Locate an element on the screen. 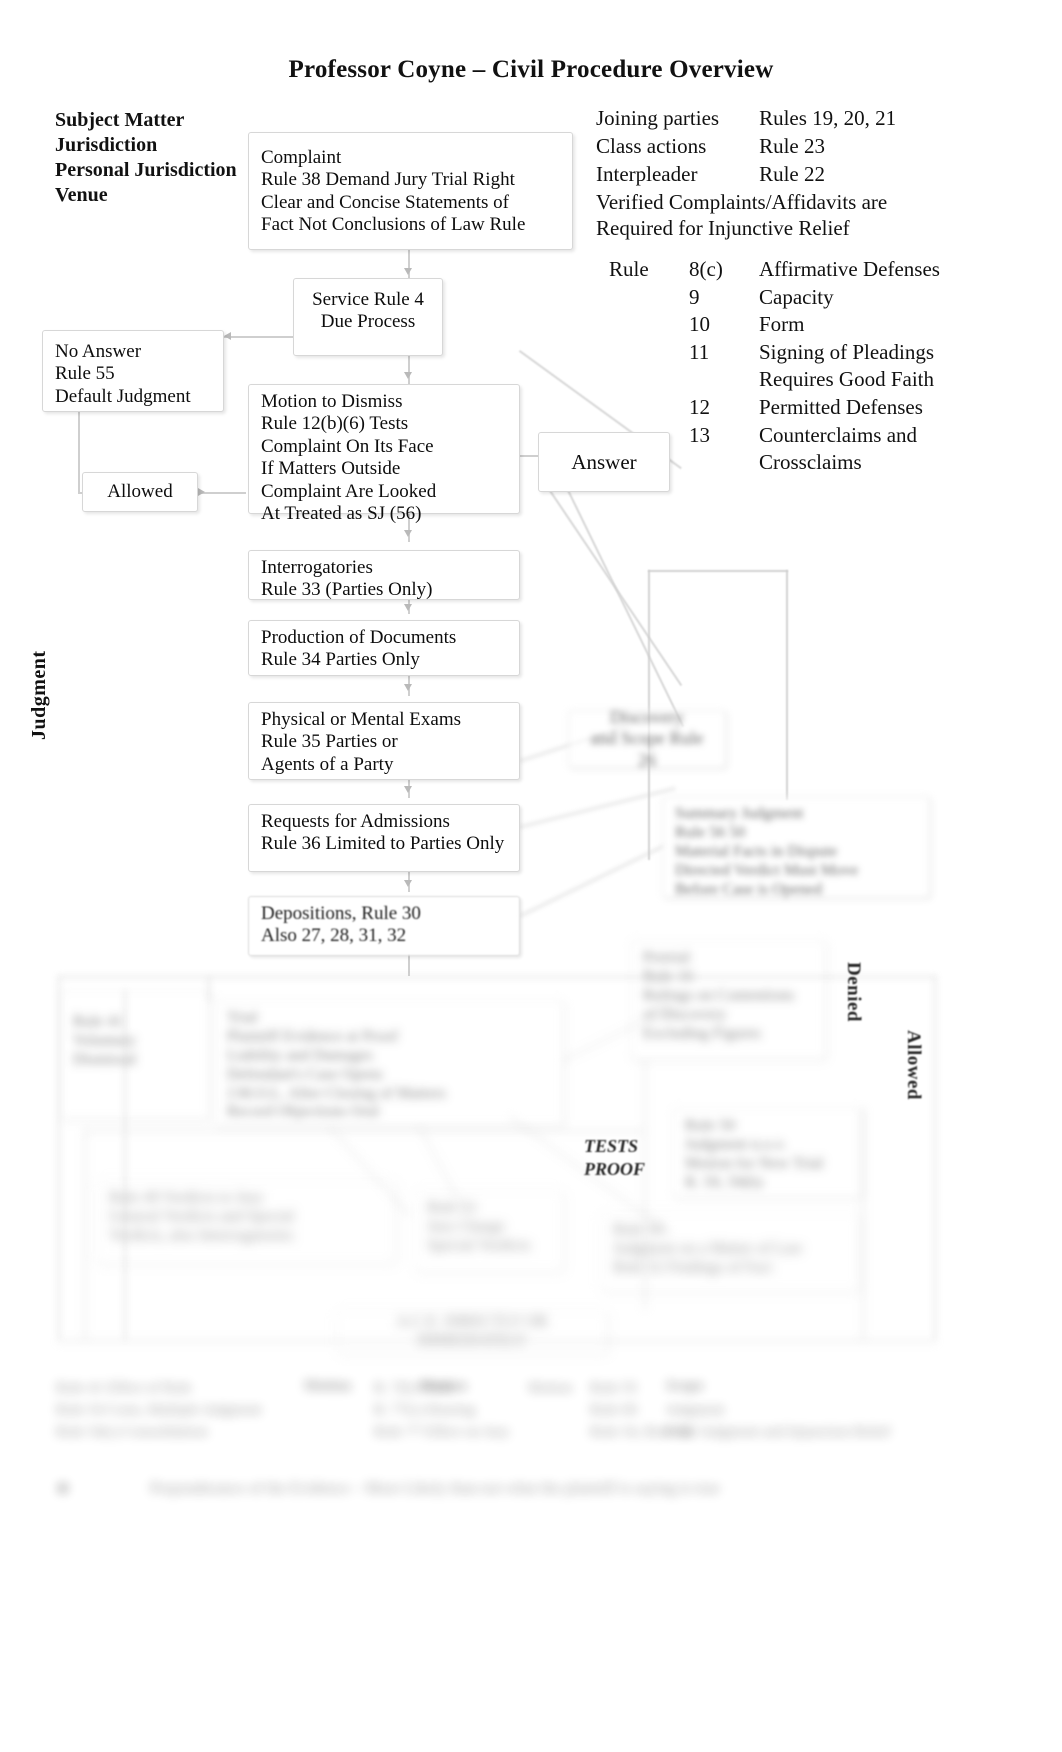  rule-description: Form is located at coordinates (782, 324).